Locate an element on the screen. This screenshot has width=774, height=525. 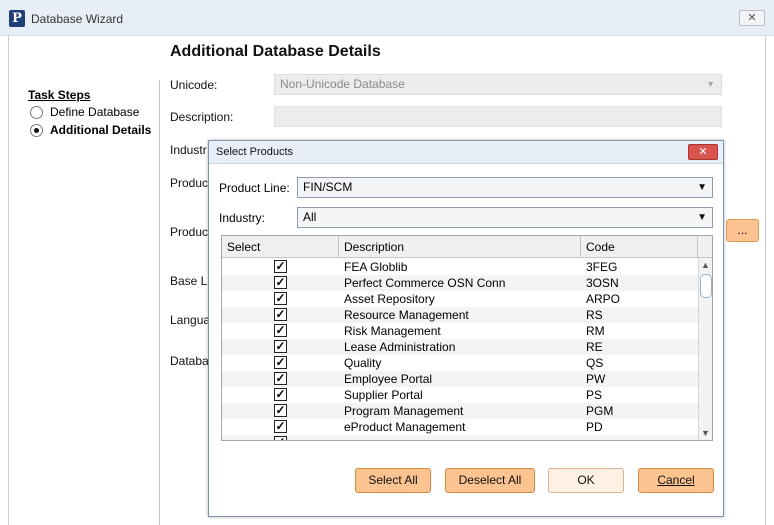
header-corner is located at coordinates (705, 247).